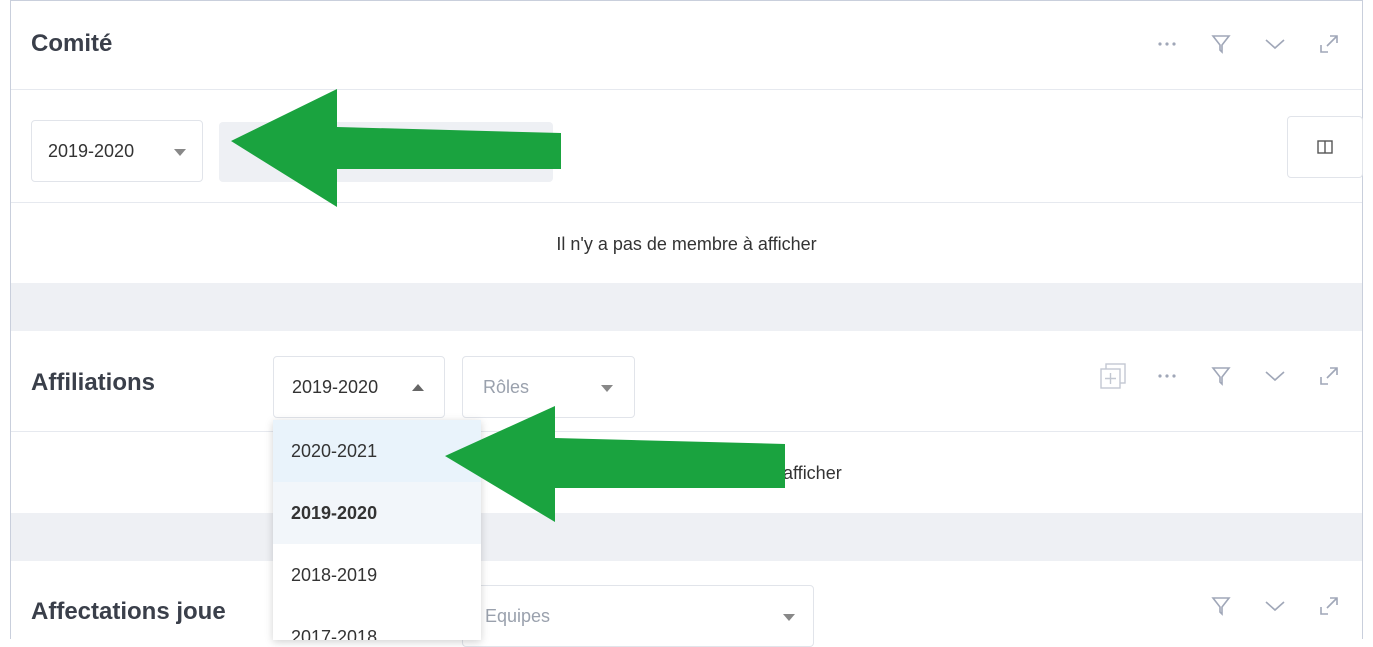  What do you see at coordinates (91, 150) in the screenshot?
I see `comite-season-value: 2019-2020` at bounding box center [91, 150].